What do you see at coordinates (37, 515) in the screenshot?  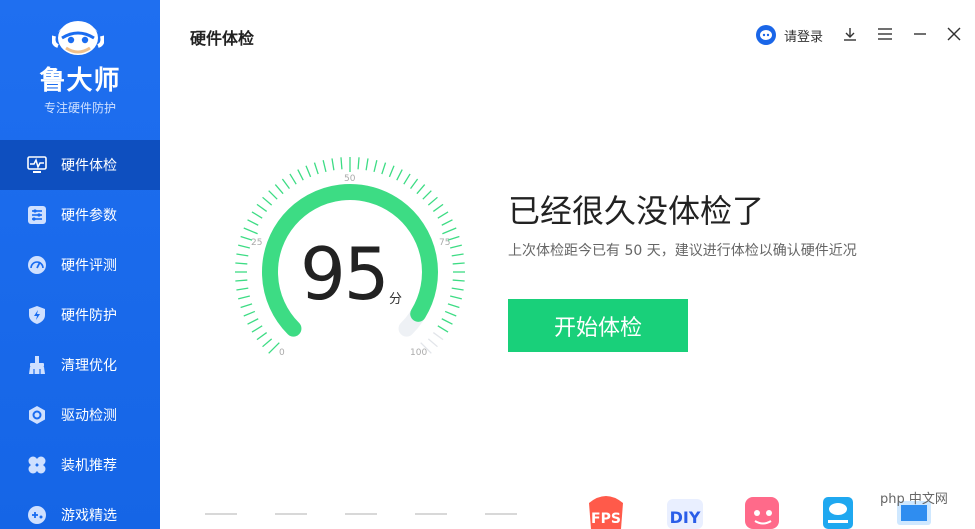 I see `gamepad-icon` at bounding box center [37, 515].